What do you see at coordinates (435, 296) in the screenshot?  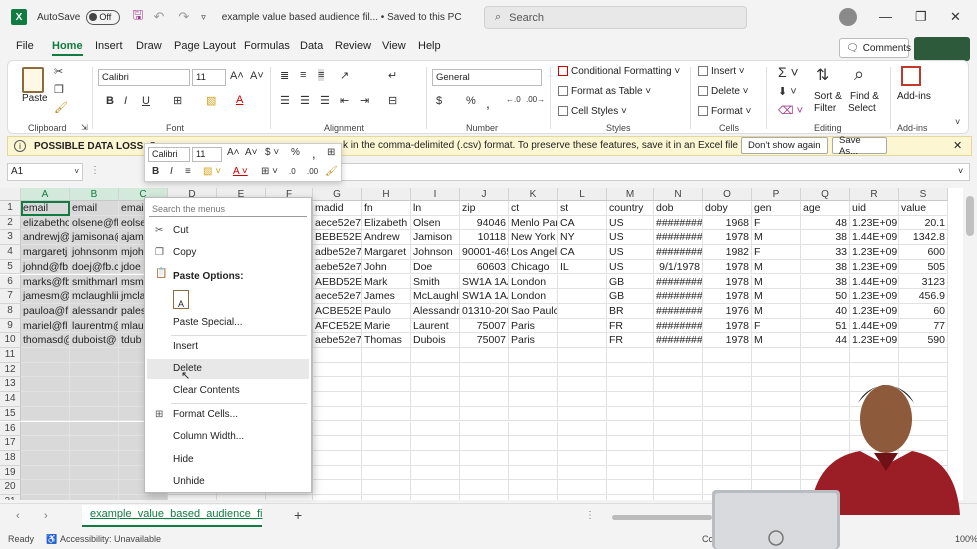 I see `cell: McLaughlin` at bounding box center [435, 296].